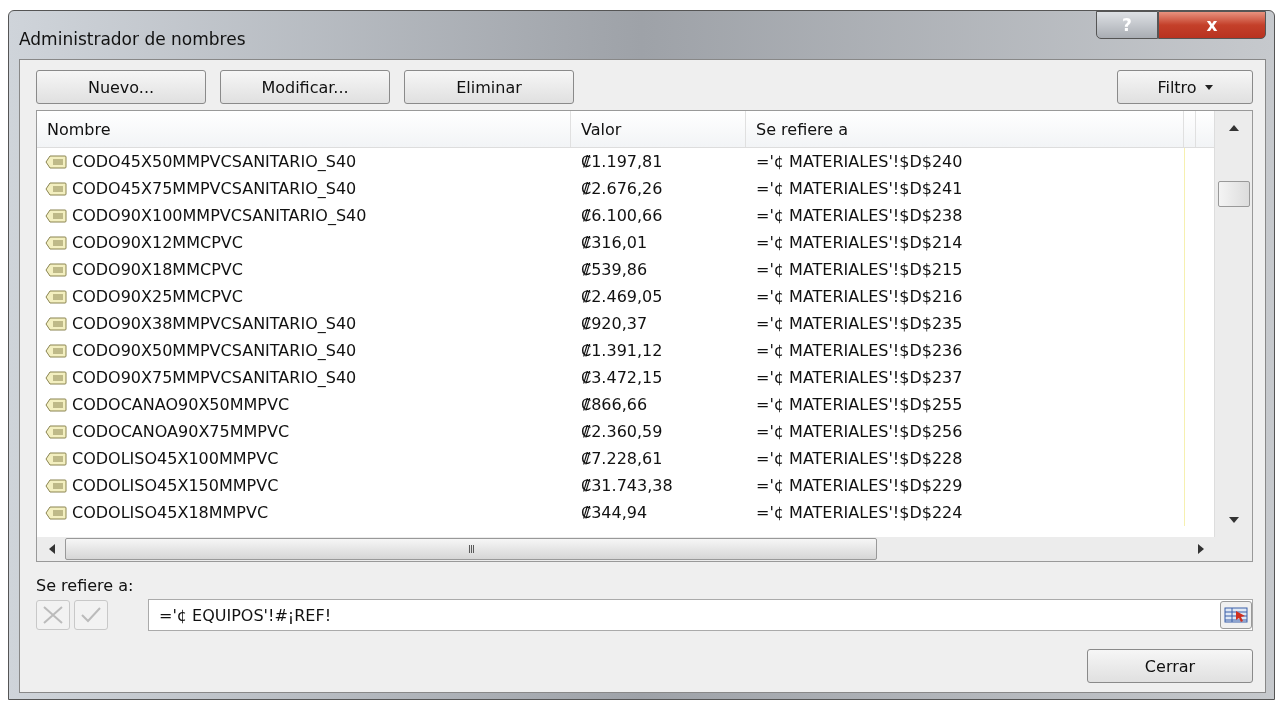  Describe the element at coordinates (1170, 666) in the screenshot. I see `close-dialog-button: Cerrar` at that location.